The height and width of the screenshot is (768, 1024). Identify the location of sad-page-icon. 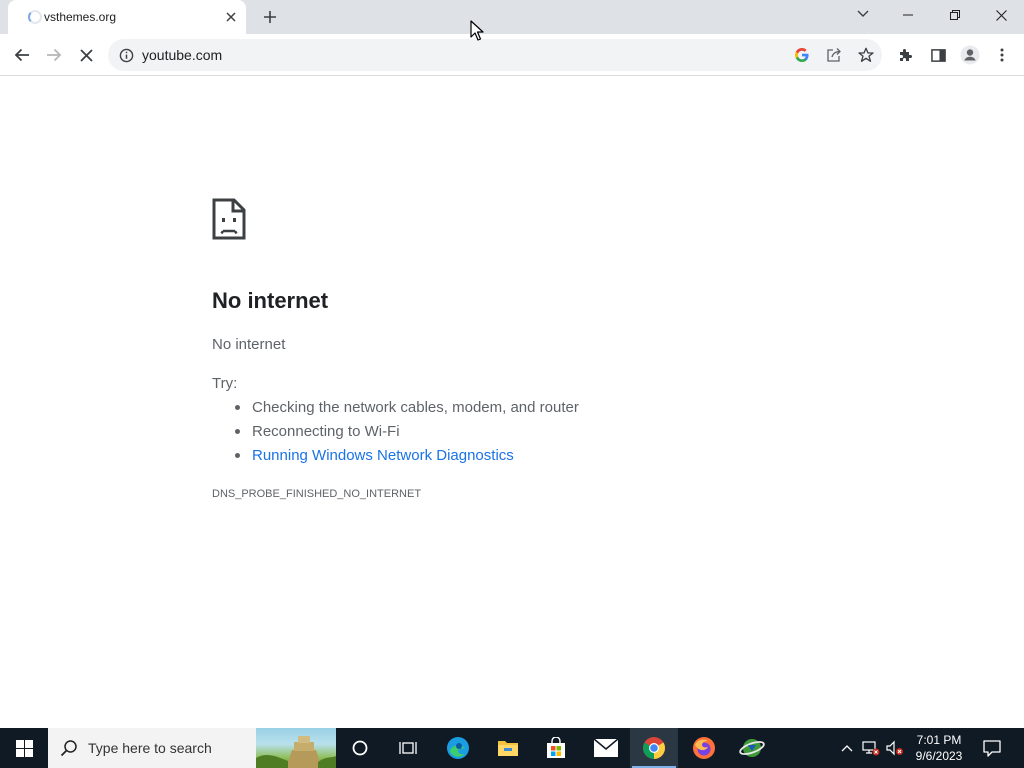
(229, 219).